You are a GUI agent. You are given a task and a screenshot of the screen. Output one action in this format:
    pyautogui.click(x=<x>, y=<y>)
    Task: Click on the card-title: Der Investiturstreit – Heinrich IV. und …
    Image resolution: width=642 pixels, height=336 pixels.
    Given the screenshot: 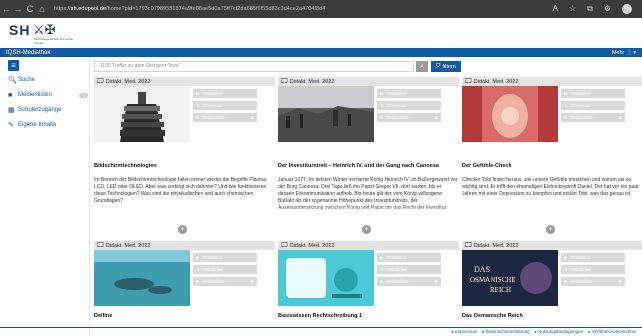 What is the action you would take?
    pyautogui.click(x=358, y=166)
    